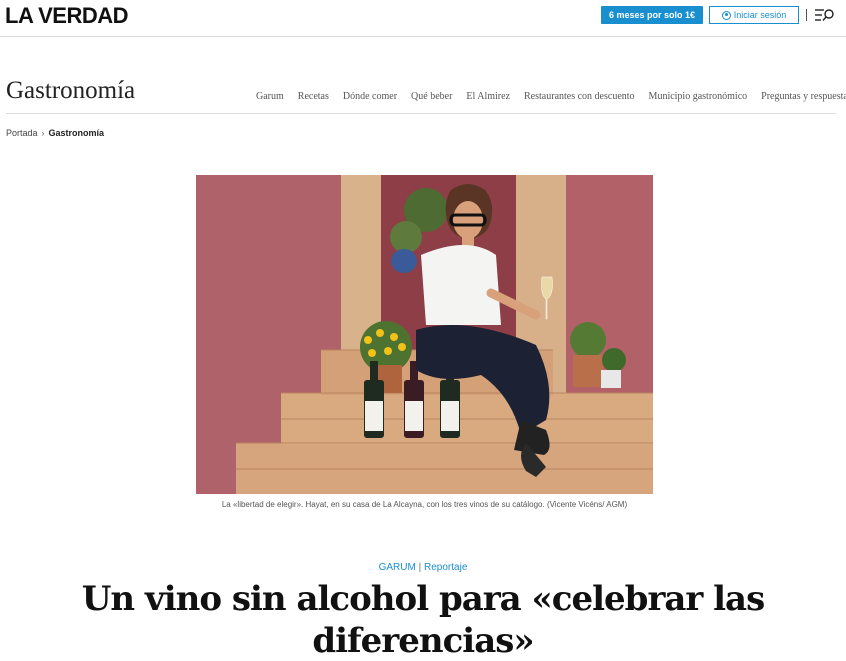 This screenshot has height=661, width=846. Describe the element at coordinates (370, 96) in the screenshot. I see `nav-item-donde-comer: Dónde comer` at that location.